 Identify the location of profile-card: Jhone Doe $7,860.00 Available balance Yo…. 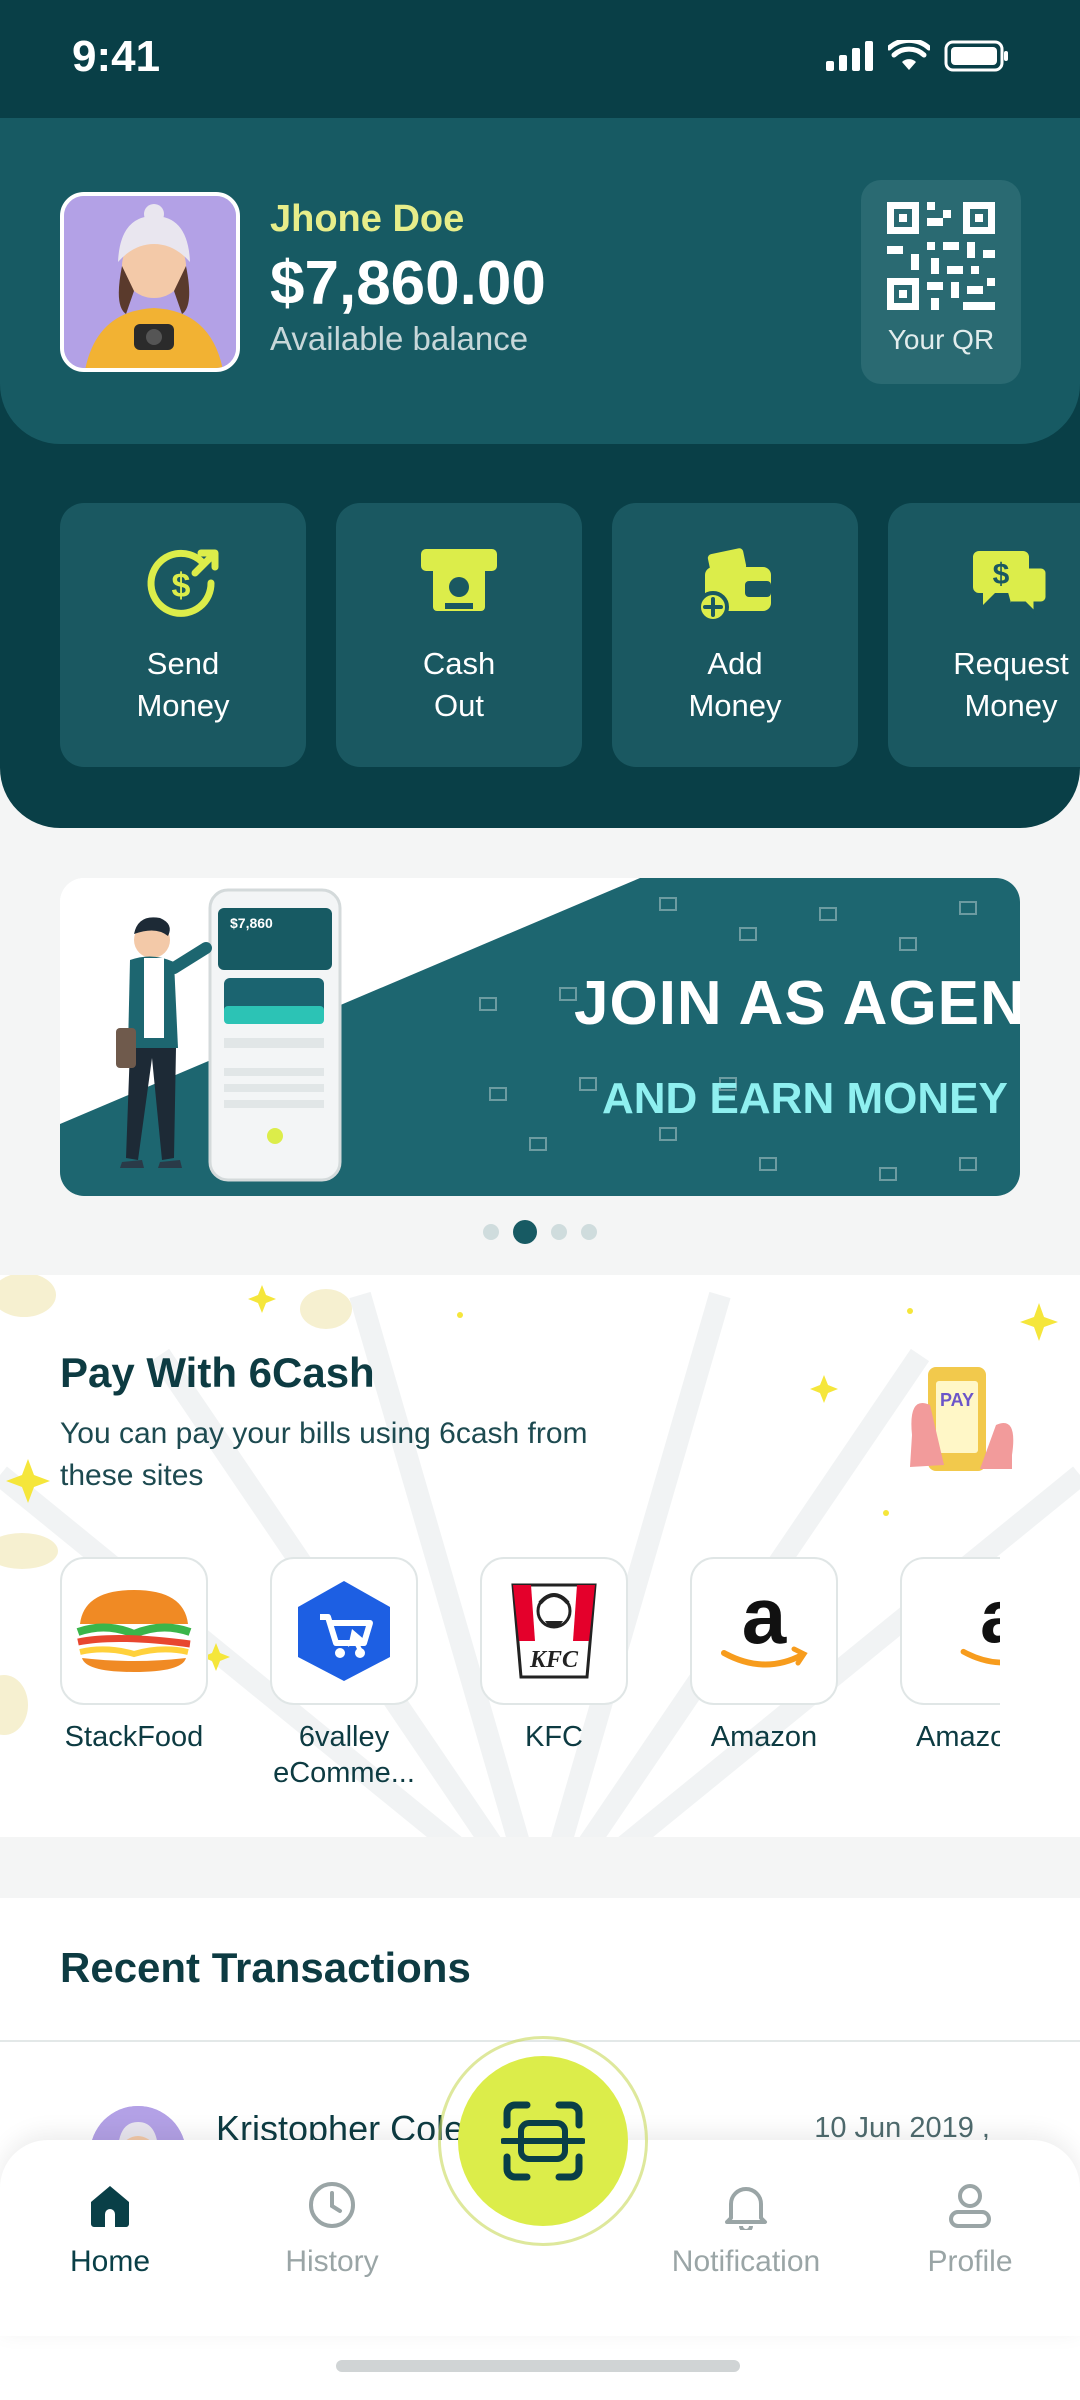
(540, 281).